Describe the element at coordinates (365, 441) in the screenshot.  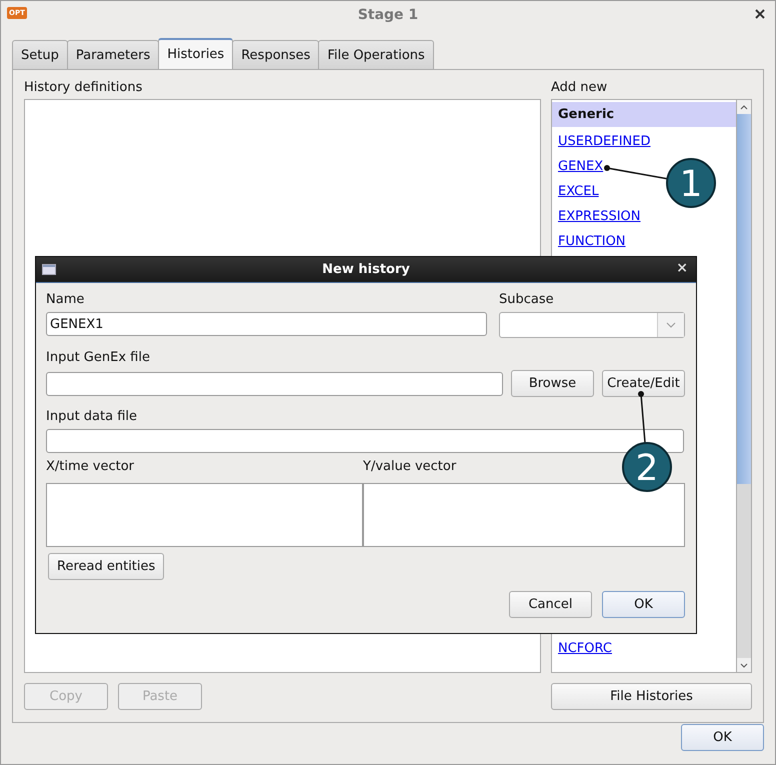
I see `data-file-field` at that location.